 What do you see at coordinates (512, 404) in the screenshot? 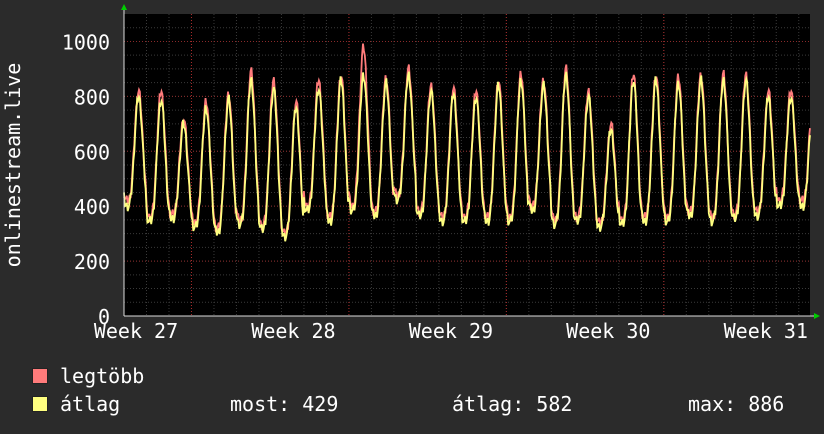
I see `stat-avg: átlag: 582` at bounding box center [512, 404].